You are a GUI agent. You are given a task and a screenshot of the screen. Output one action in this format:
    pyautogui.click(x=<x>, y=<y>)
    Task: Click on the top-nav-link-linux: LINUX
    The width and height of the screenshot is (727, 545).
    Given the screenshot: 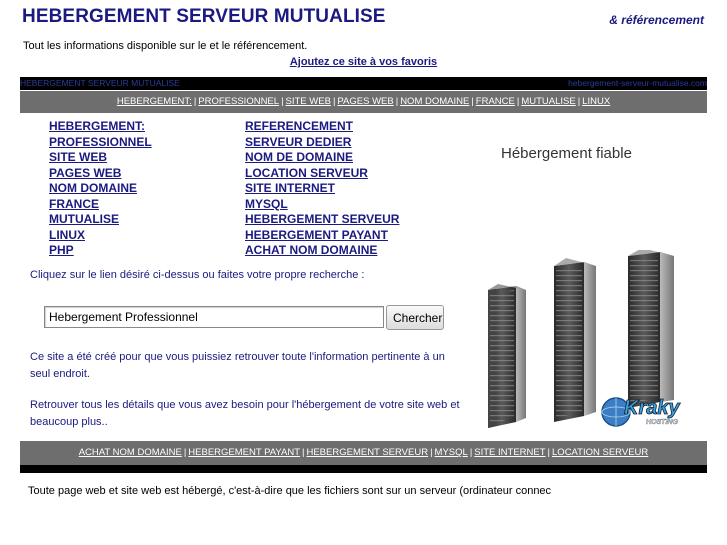 What is the action you would take?
    pyautogui.click(x=596, y=101)
    